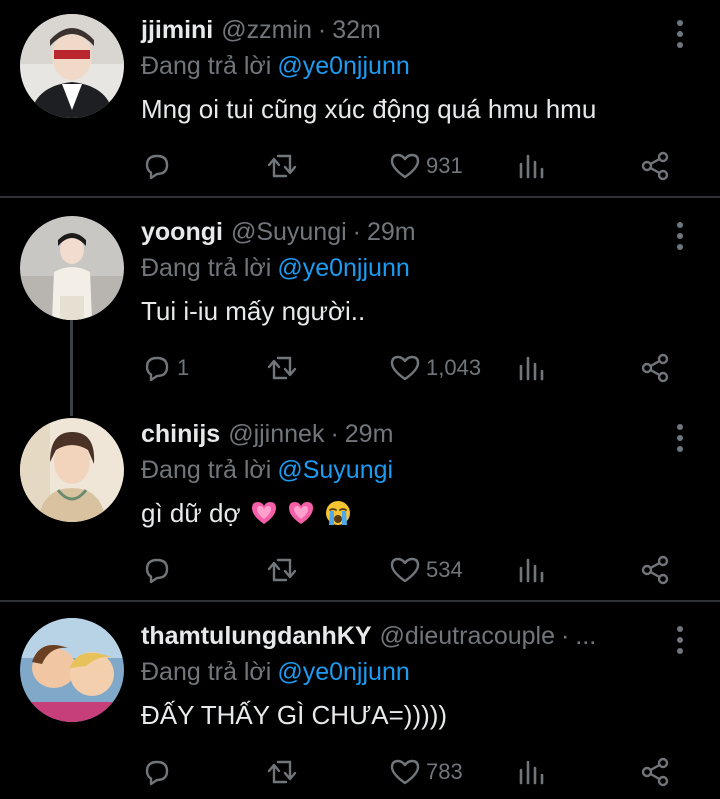 This screenshot has height=799, width=720. What do you see at coordinates (276, 434) in the screenshot?
I see `user-handle: @jjinnek` at bounding box center [276, 434].